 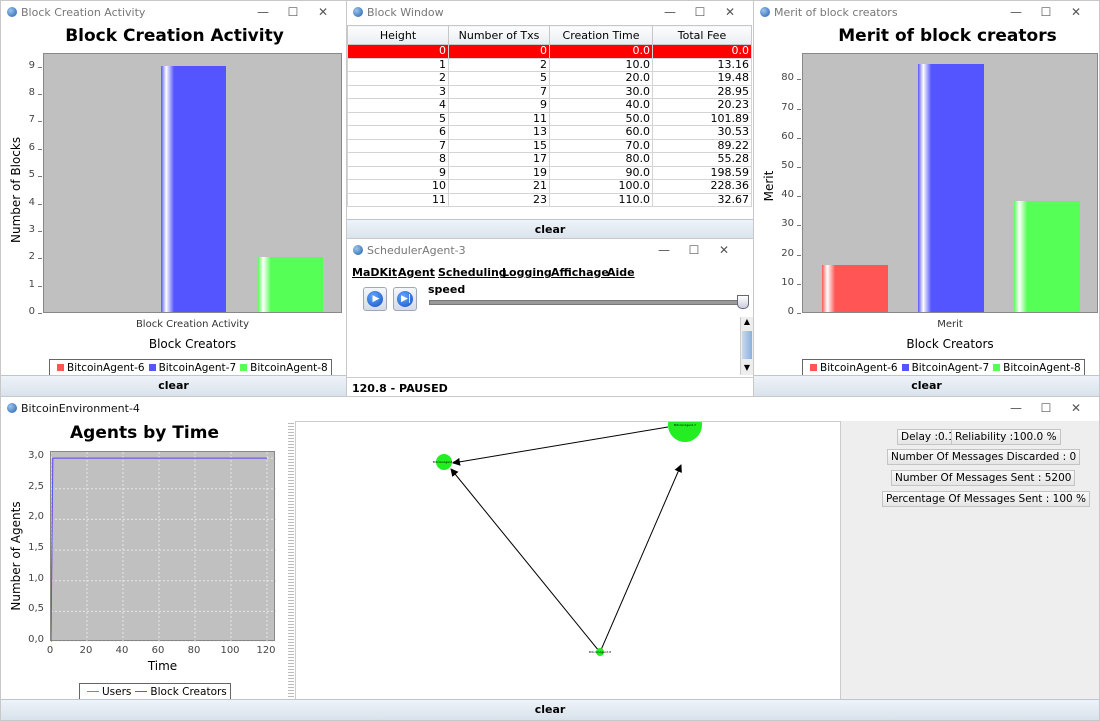 What do you see at coordinates (601, 35) in the screenshot?
I see `column-header-creation-time: Creation Time` at bounding box center [601, 35].